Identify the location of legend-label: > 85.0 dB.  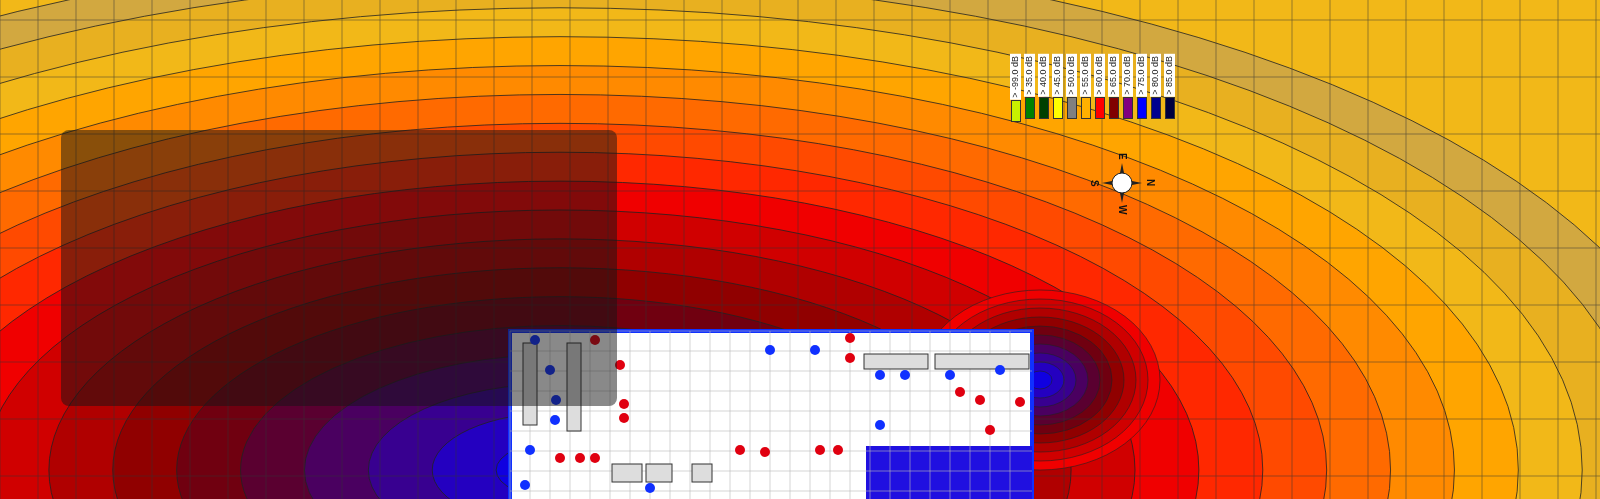
(1169, 75).